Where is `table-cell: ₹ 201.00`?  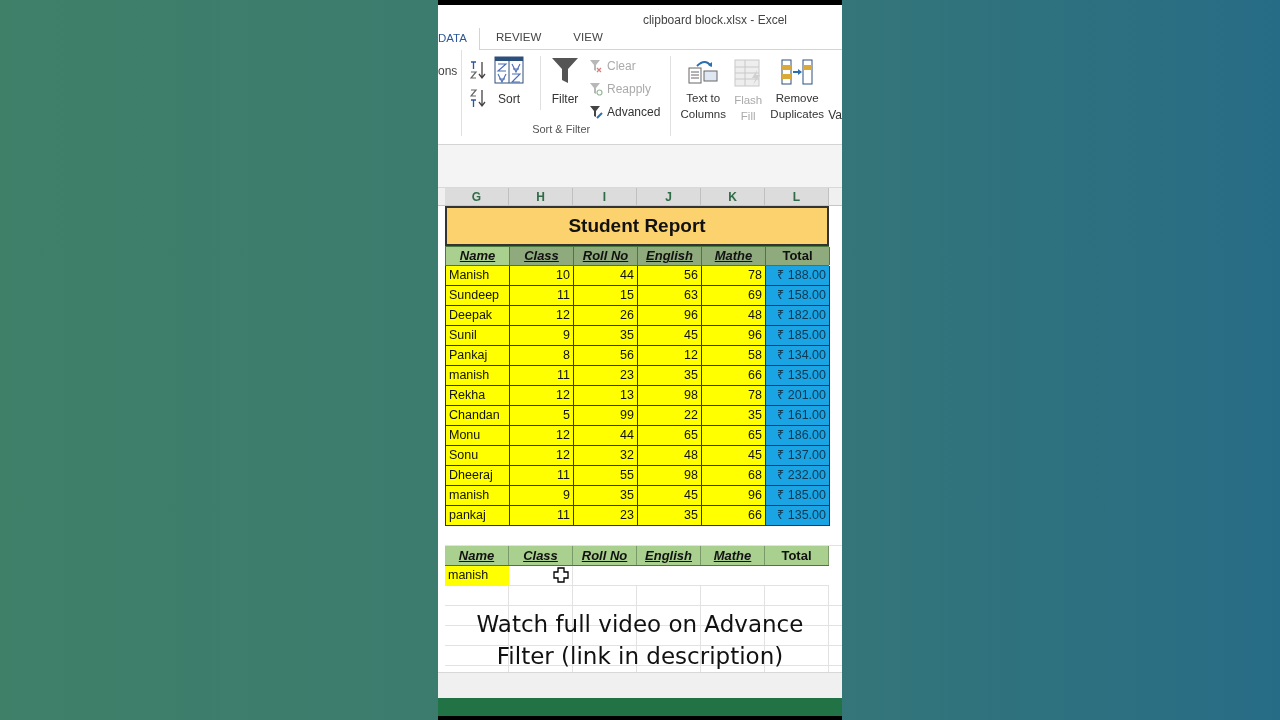
table-cell: ₹ 201.00 is located at coordinates (798, 396).